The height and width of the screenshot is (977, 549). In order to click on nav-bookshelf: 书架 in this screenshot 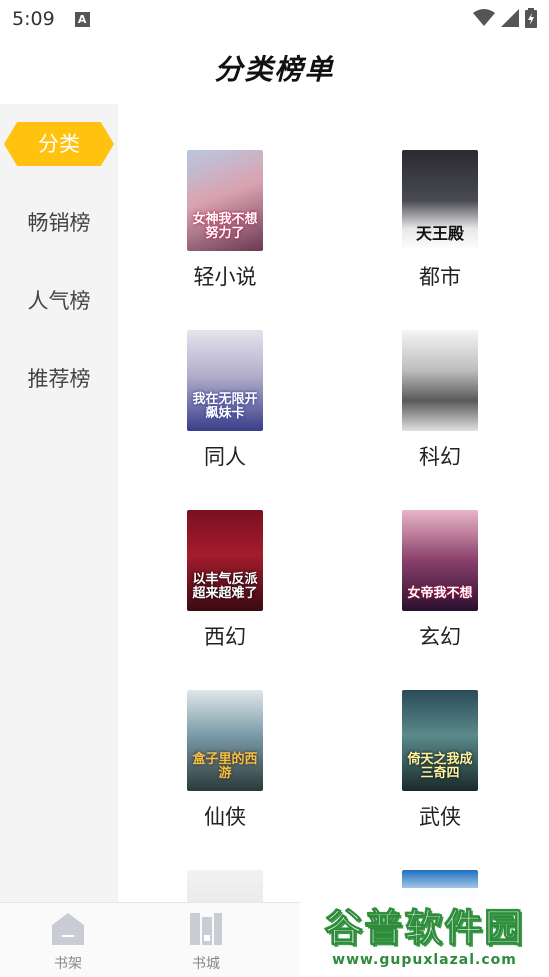, I will do `click(68, 942)`.